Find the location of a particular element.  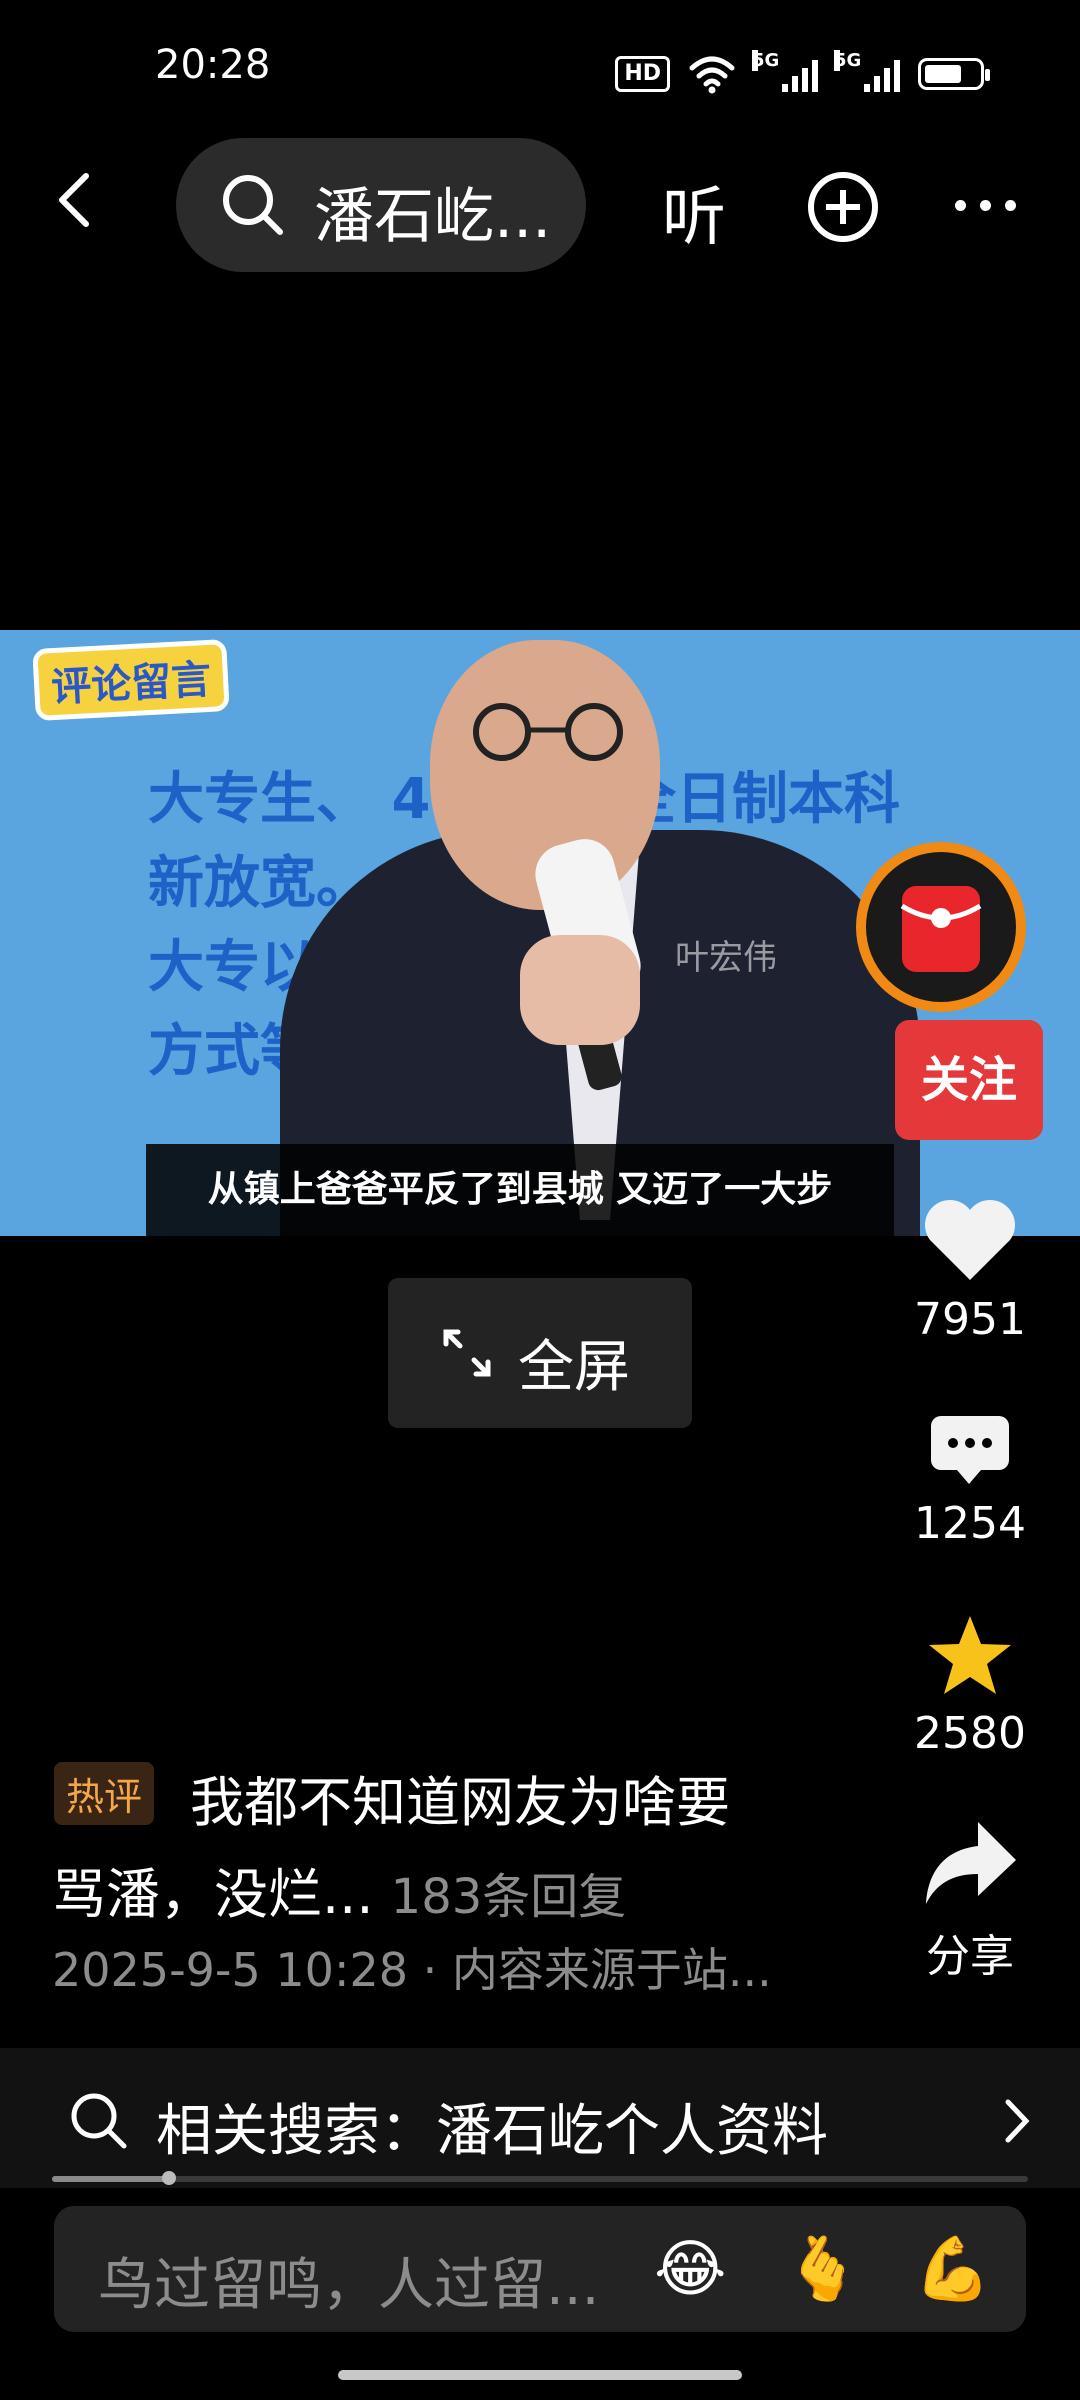

comment-badge: 评论留言 is located at coordinates (131, 680).